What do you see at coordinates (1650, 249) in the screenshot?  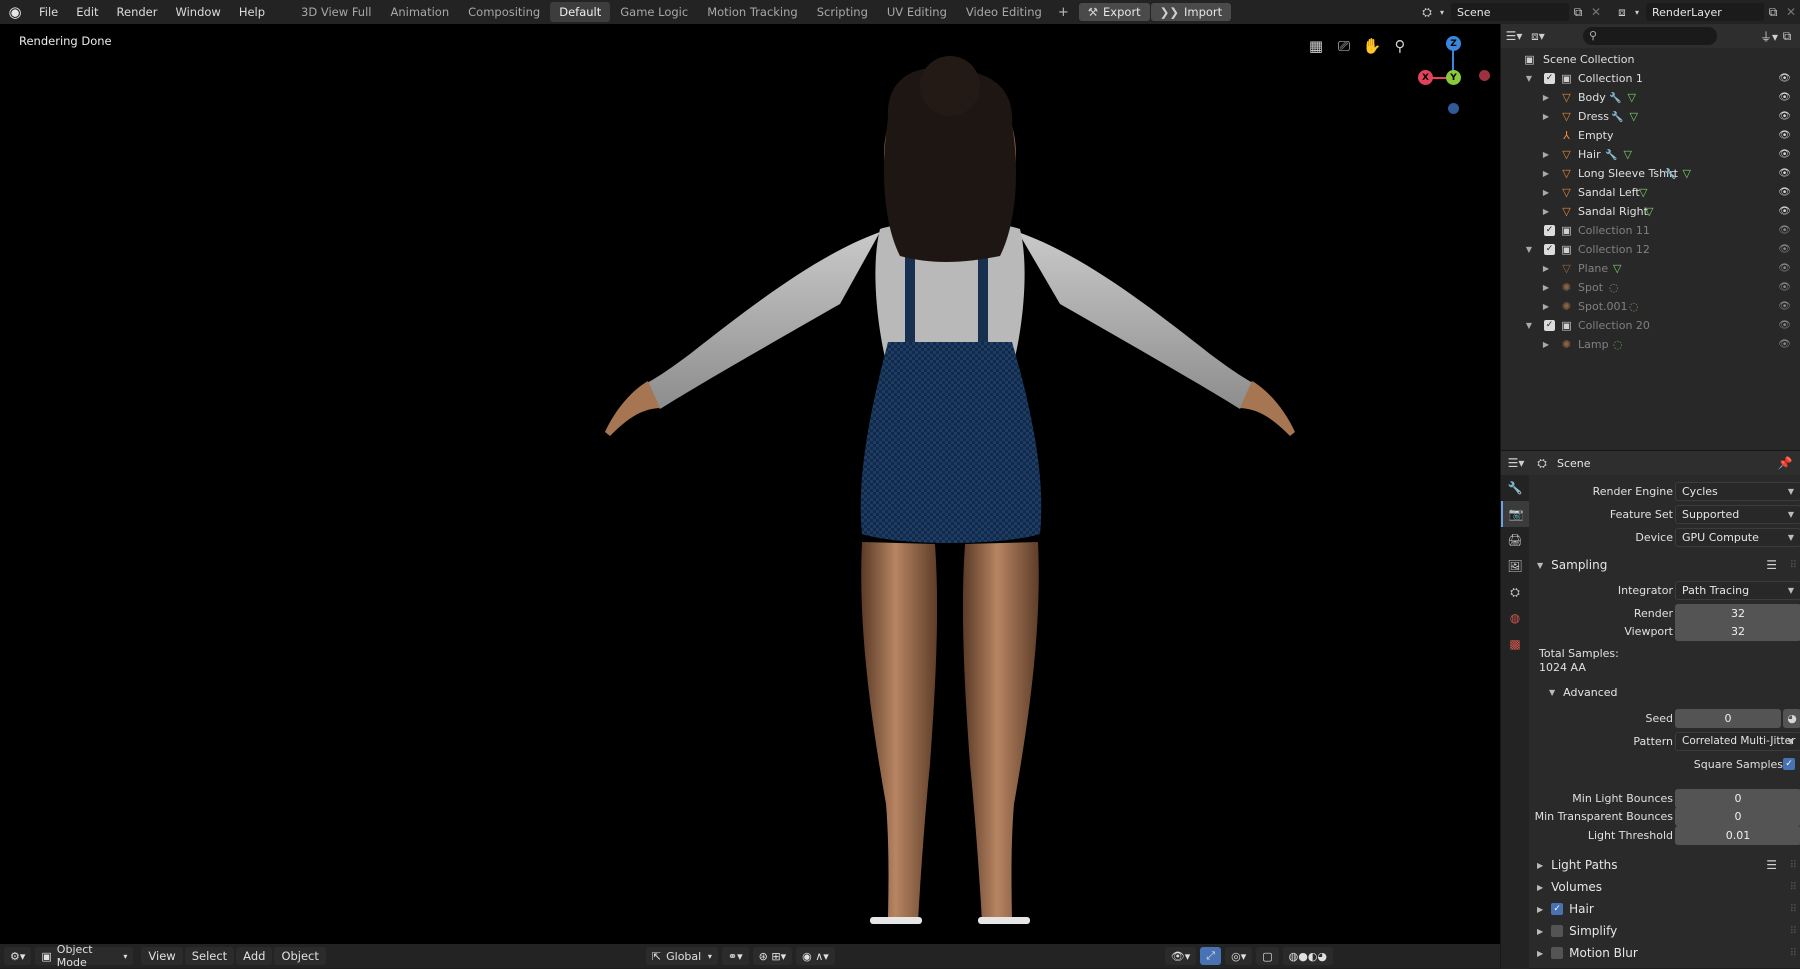 I see `outliner-collection-row: ▼ ✓ ▣ Collection 12 👁` at bounding box center [1650, 249].